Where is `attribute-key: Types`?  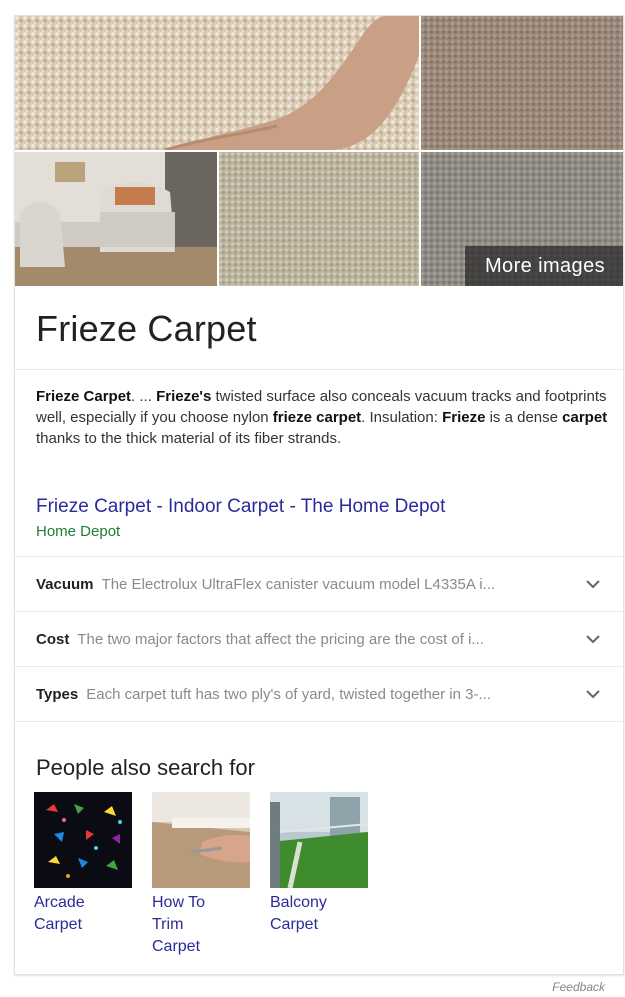
attribute-key: Types is located at coordinates (57, 694).